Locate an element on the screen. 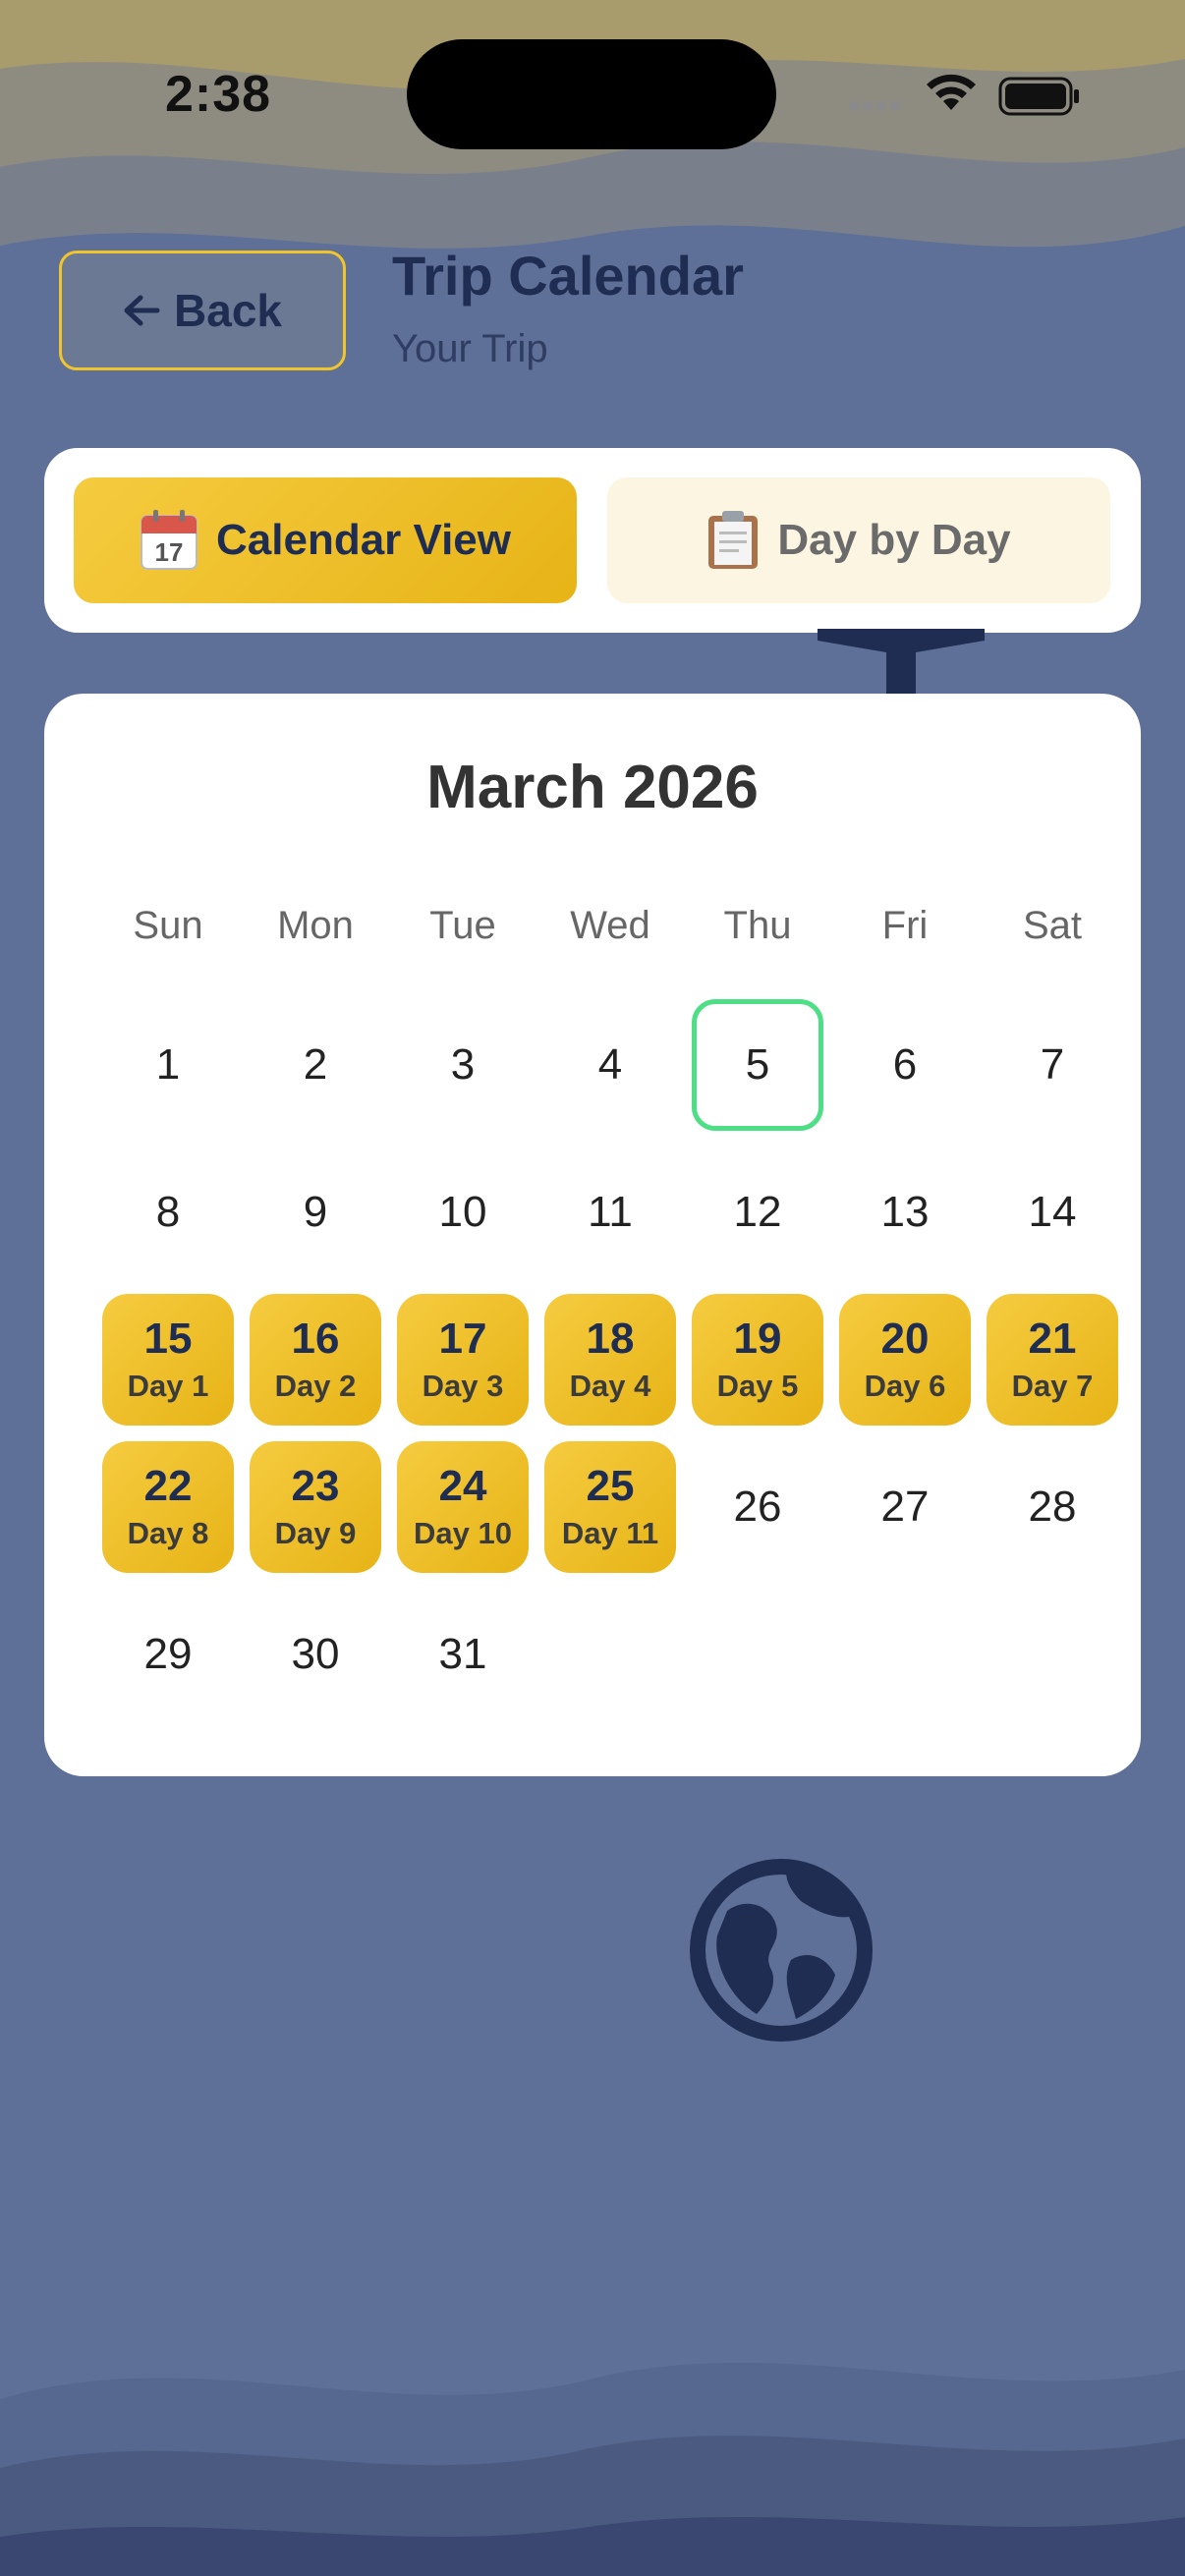 This screenshot has height=2576, width=1185. airplane-icon is located at coordinates (902, 663).